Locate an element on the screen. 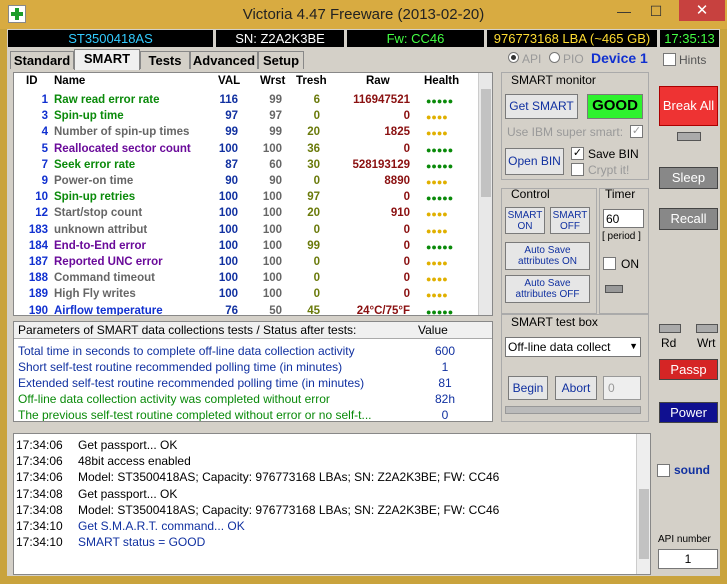 This screenshot has height=584, width=727. cell-name: Reallocated sector count is located at coordinates (122, 148).